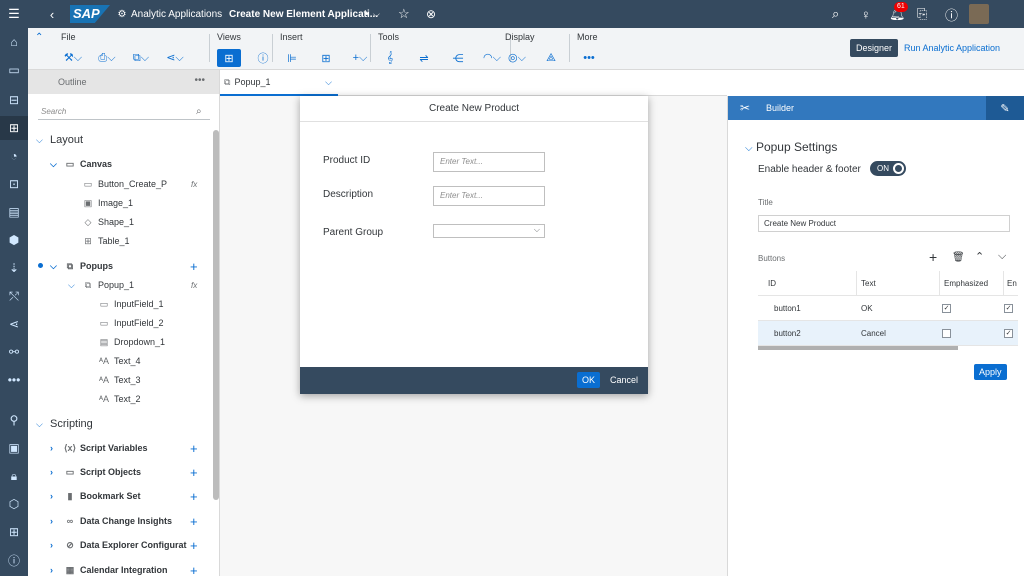  What do you see at coordinates (175, 58) in the screenshot?
I see `share-icon: ⋖⌵` at bounding box center [175, 58].